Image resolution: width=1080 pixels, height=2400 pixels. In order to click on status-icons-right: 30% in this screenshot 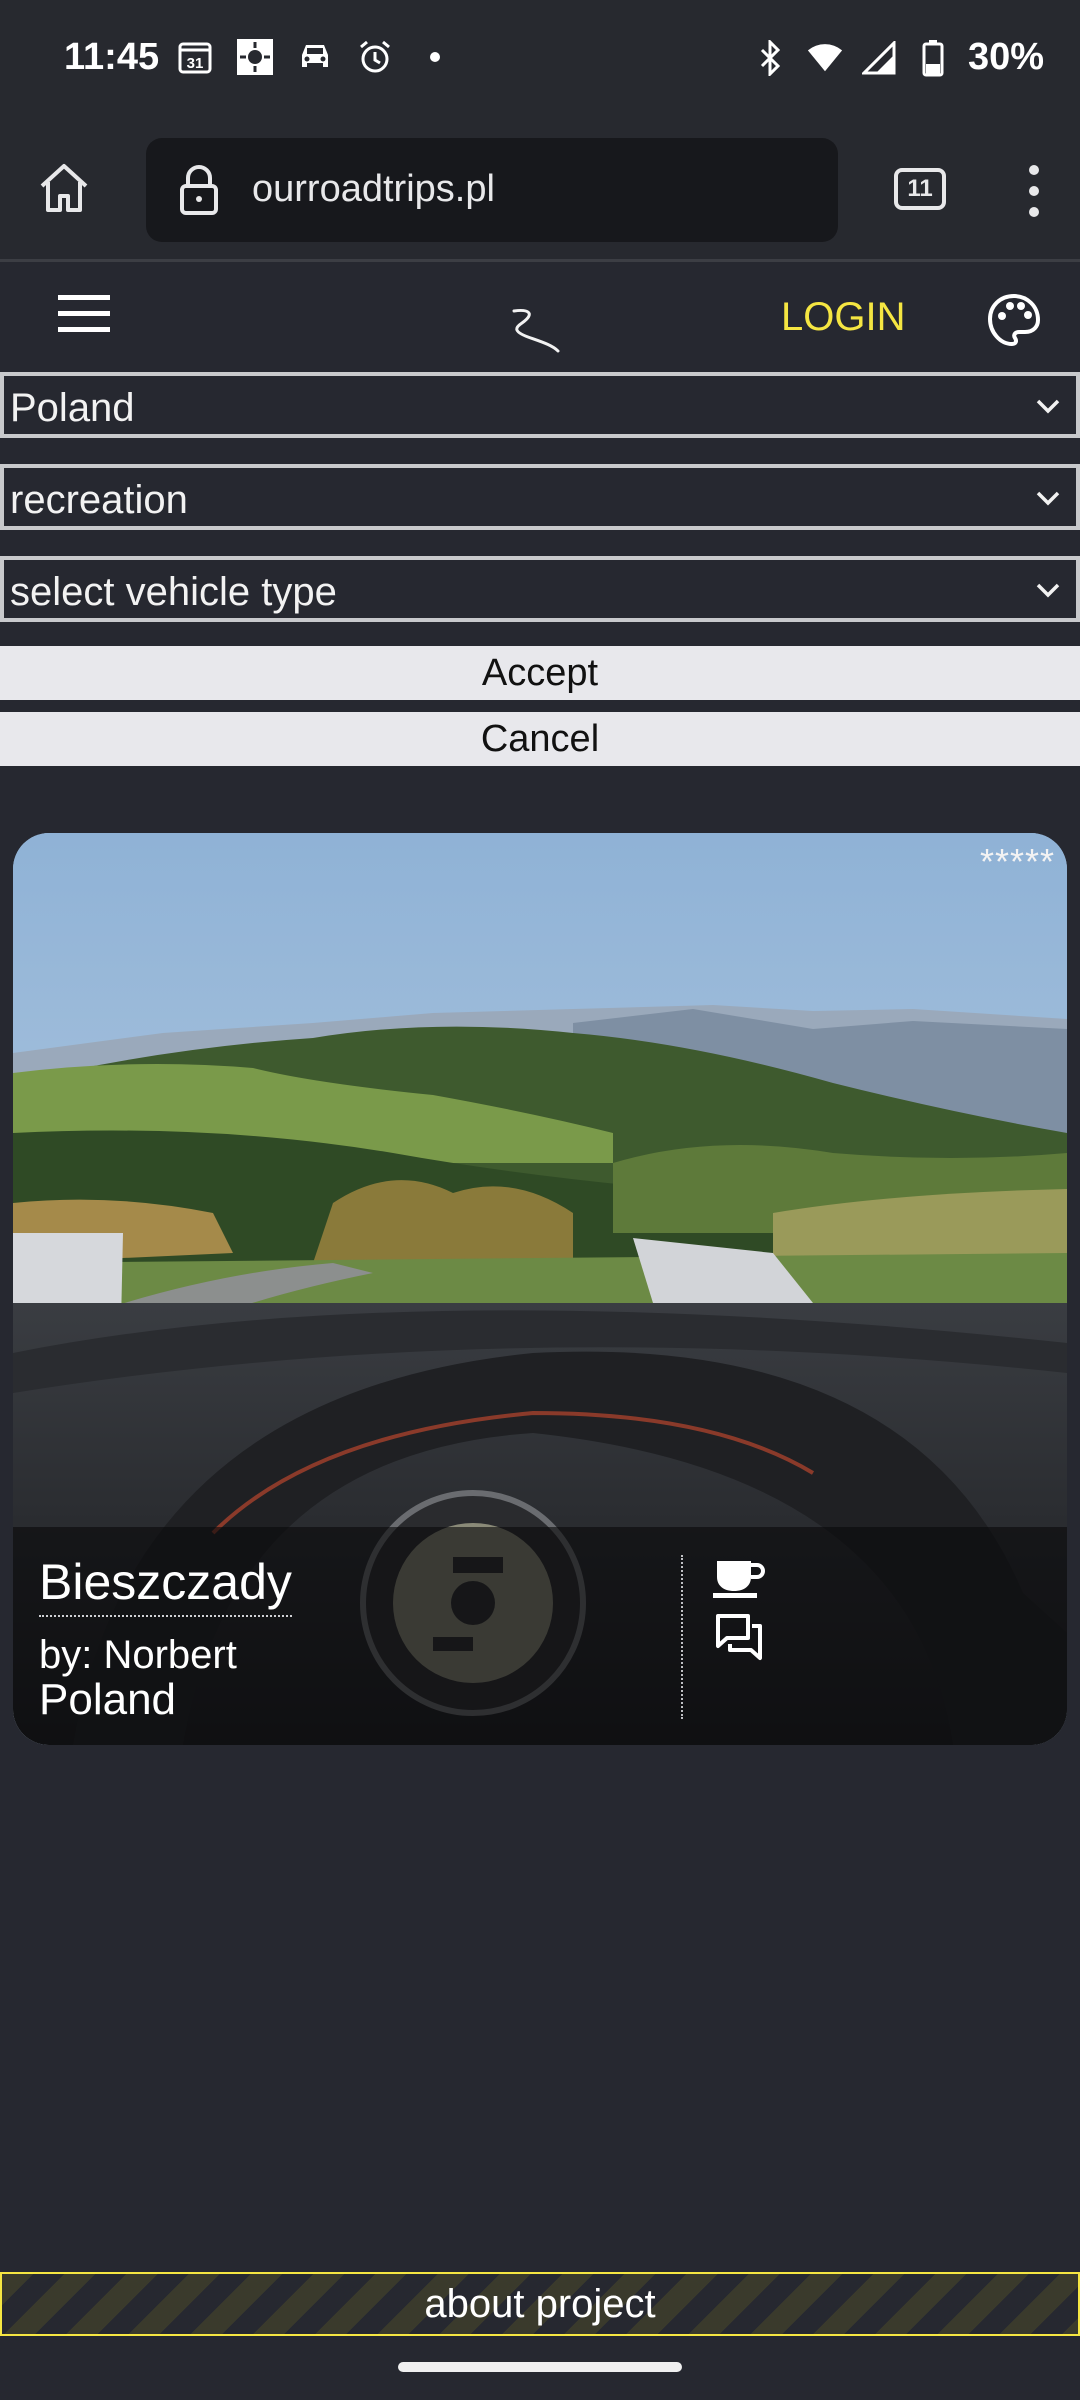, I will do `click(898, 57)`.